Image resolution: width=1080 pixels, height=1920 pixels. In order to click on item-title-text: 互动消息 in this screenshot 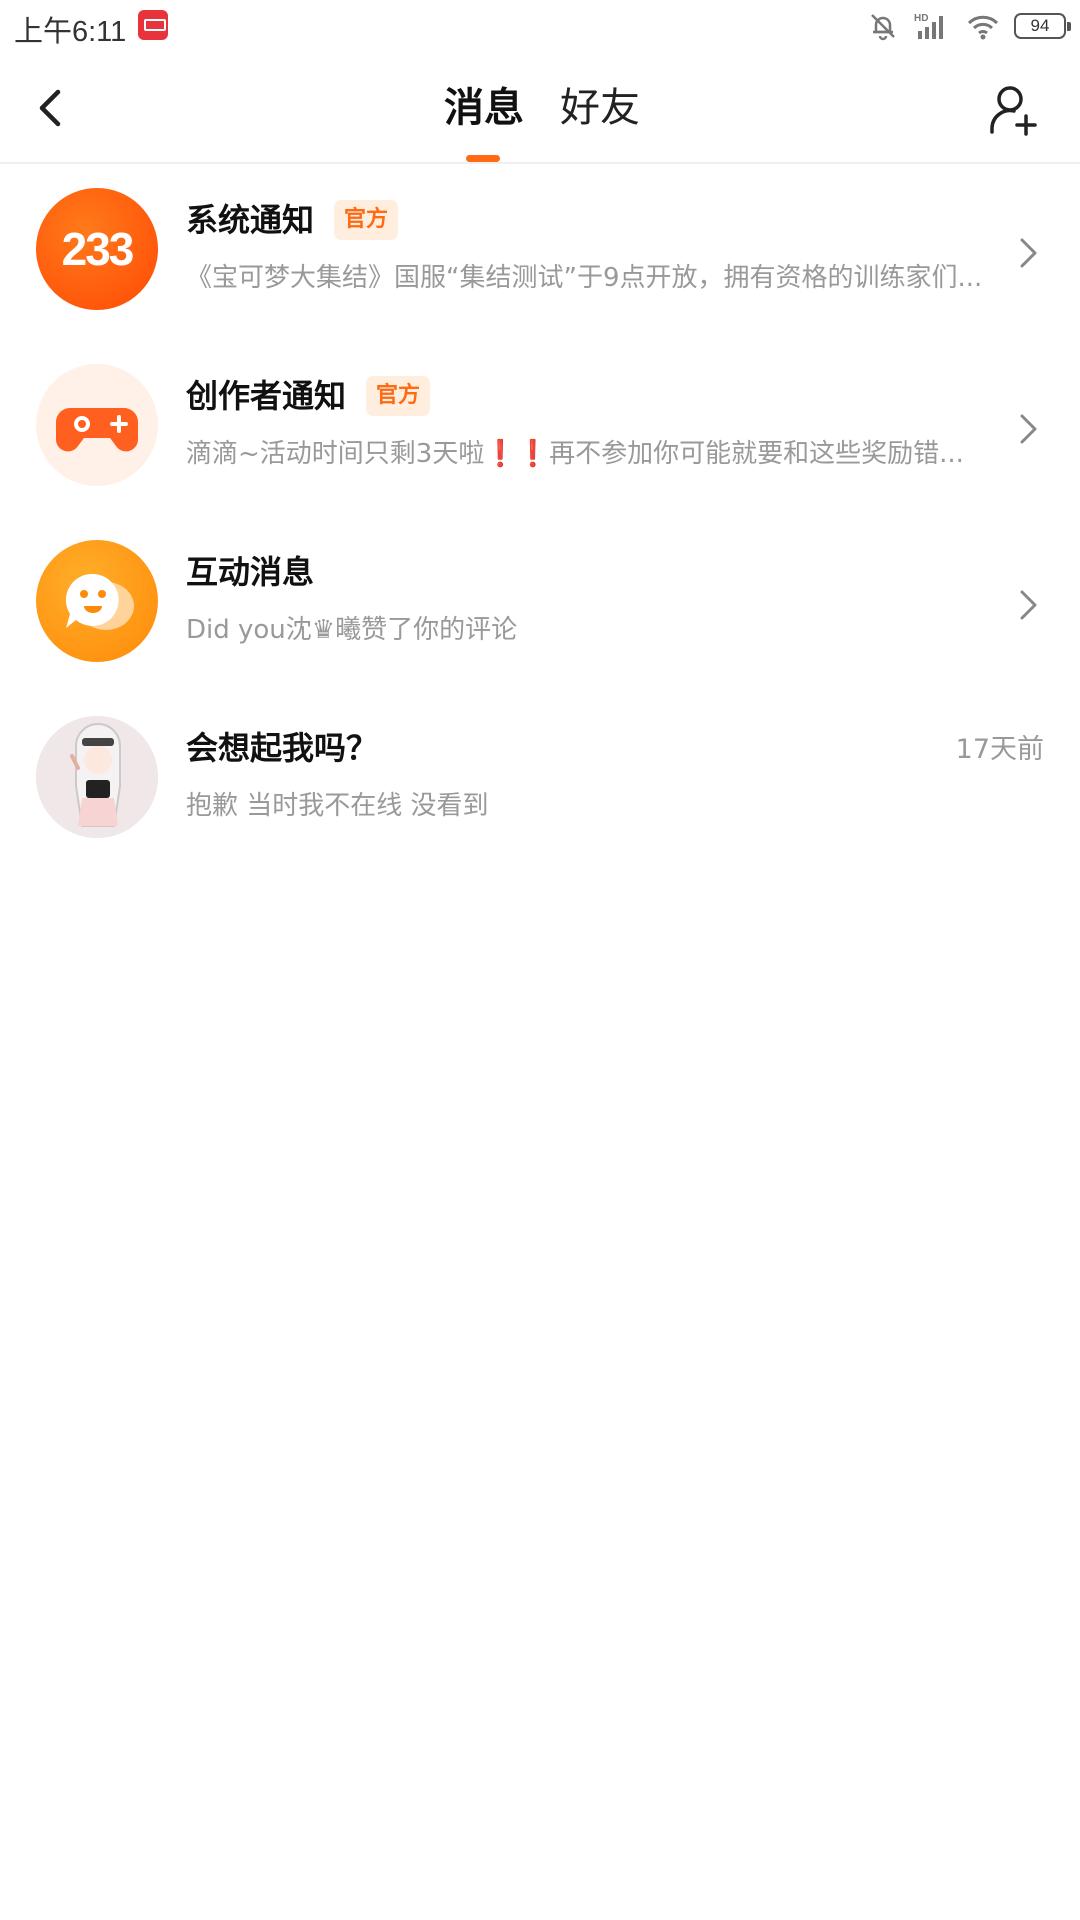, I will do `click(250, 572)`.